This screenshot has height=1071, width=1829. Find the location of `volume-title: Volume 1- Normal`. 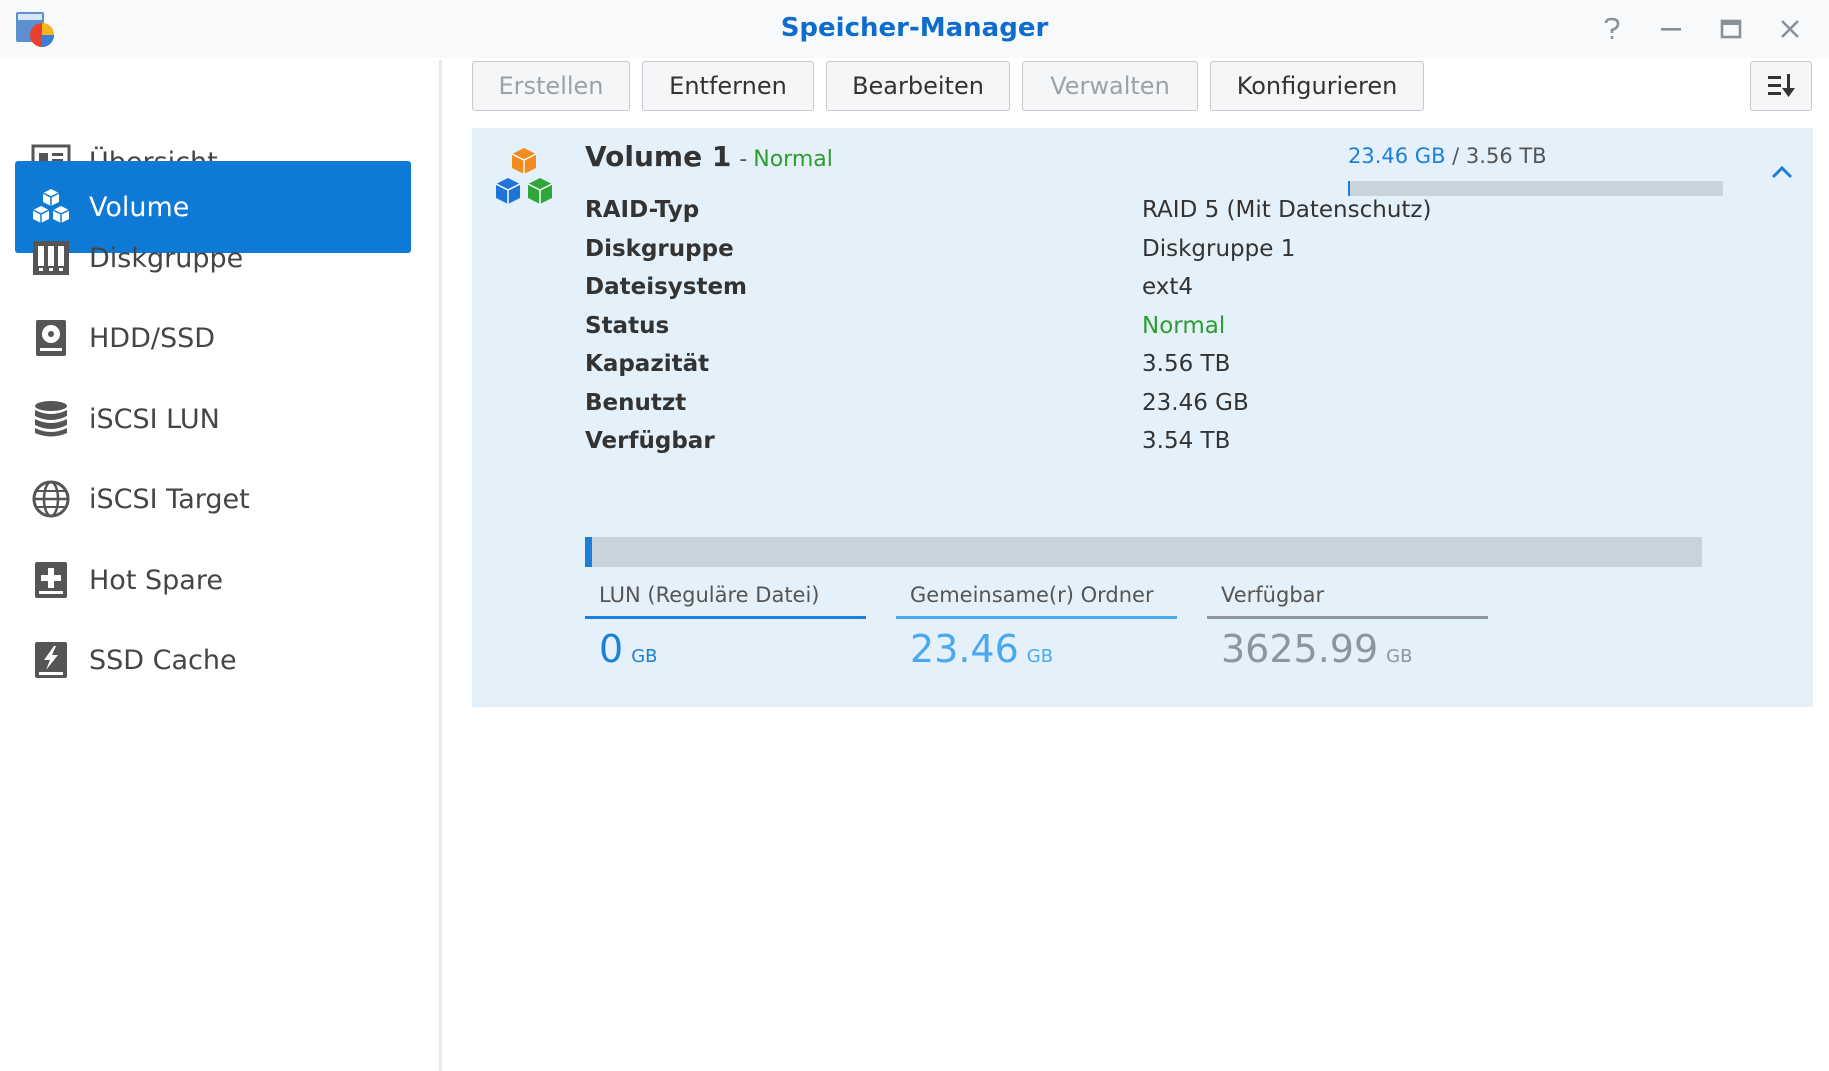

volume-title: Volume 1- Normal is located at coordinates (709, 156).